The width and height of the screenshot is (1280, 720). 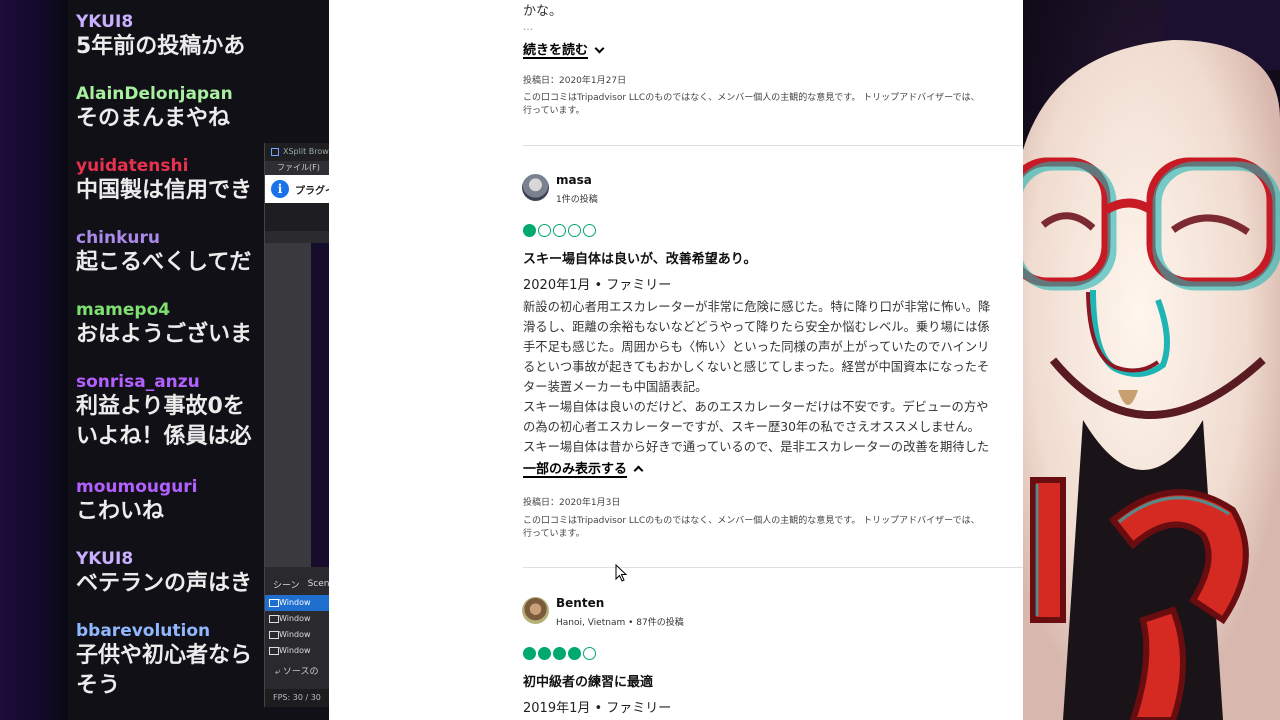 What do you see at coordinates (280, 189) in the screenshot?
I see `info-icon: i` at bounding box center [280, 189].